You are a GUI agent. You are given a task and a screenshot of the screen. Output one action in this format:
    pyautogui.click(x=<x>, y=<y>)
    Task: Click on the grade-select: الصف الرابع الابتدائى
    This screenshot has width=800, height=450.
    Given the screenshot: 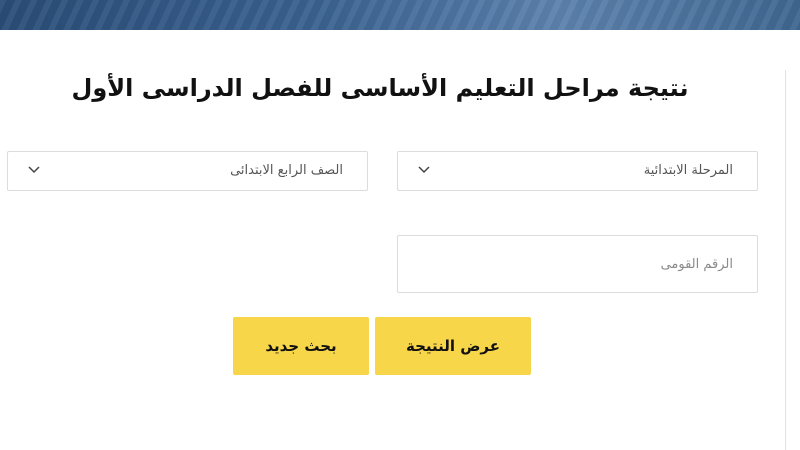 What is the action you would take?
    pyautogui.click(x=187, y=171)
    